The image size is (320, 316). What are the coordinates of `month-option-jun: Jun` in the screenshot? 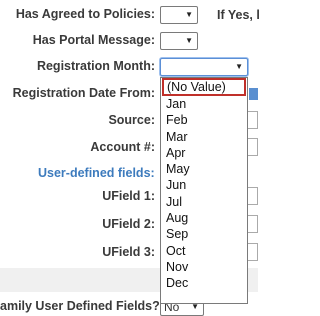 It's located at (204, 185).